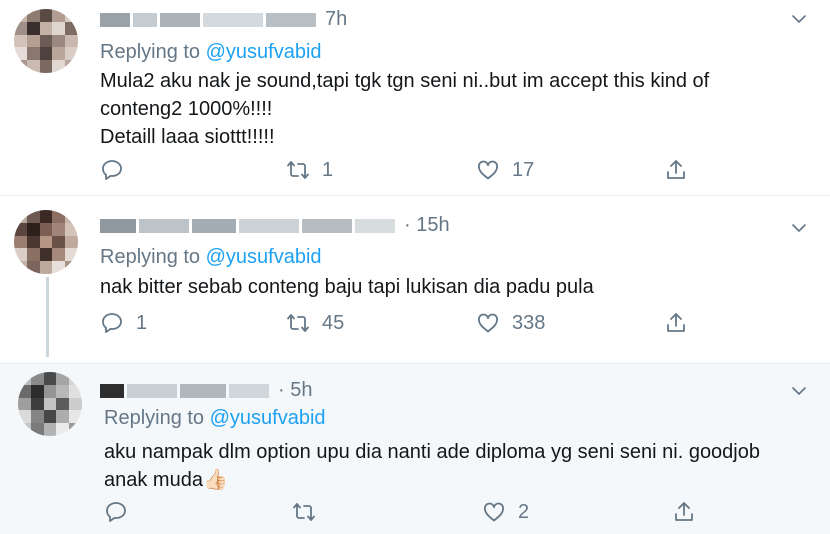  Describe the element at coordinates (223, 19) in the screenshot. I see `tweet-header: 7h` at that location.